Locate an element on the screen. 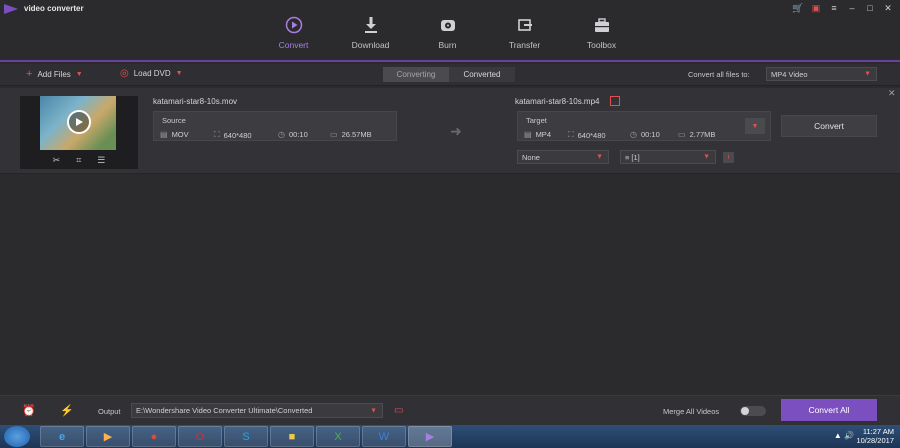 The image size is (900, 448). folder-icon: ▭ is located at coordinates (682, 134).